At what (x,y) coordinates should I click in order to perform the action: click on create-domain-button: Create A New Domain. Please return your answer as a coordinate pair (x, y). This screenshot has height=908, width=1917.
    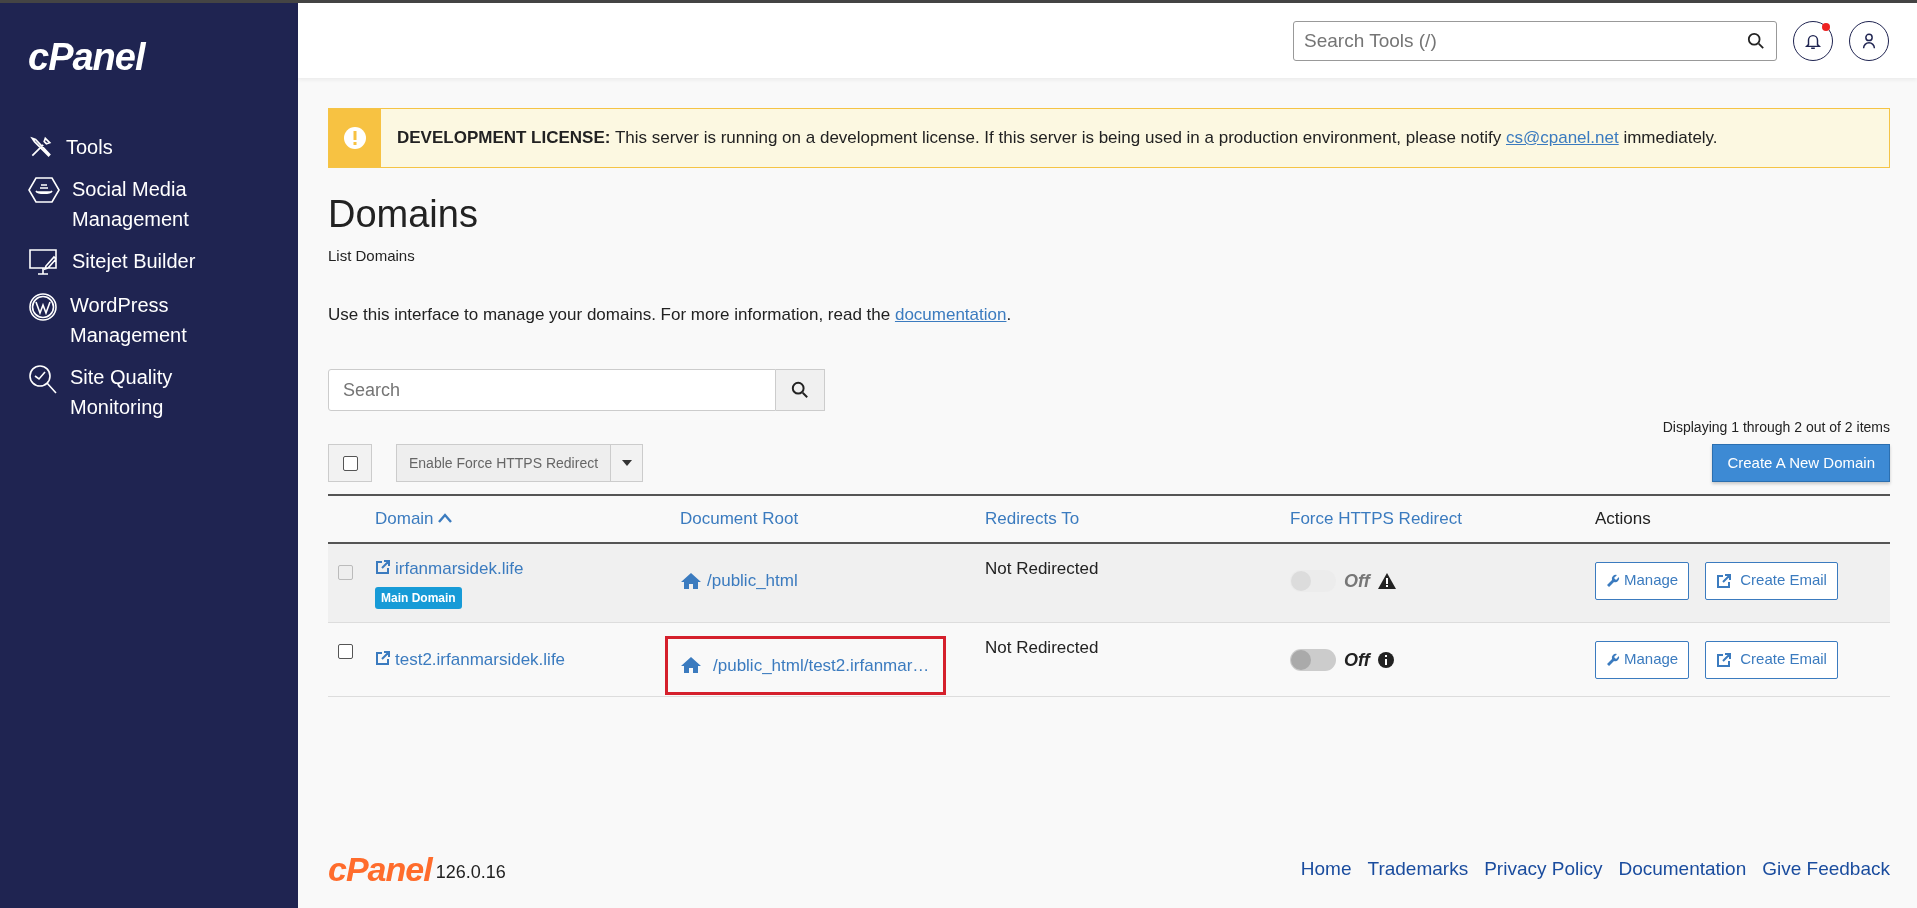
    Looking at the image, I should click on (1801, 463).